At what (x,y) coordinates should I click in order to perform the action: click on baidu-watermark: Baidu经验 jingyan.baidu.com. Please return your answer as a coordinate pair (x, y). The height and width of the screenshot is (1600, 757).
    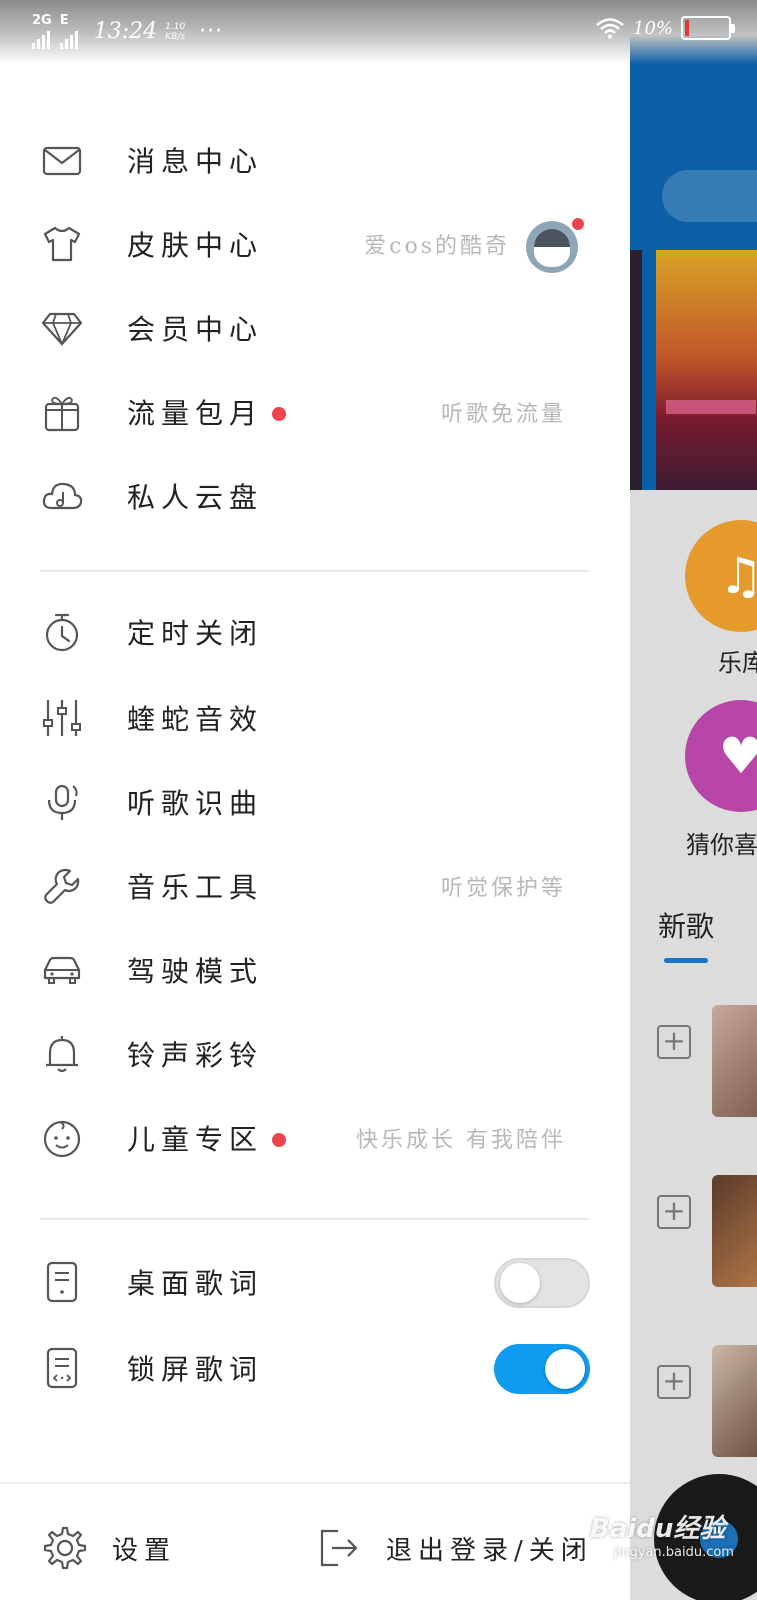
    Looking at the image, I should click on (662, 1534).